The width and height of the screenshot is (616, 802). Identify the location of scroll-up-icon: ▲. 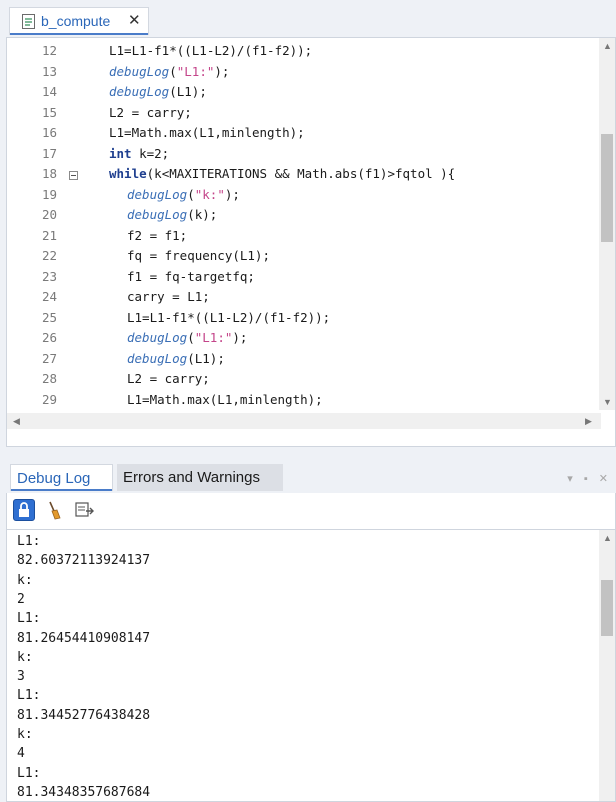
(607, 46).